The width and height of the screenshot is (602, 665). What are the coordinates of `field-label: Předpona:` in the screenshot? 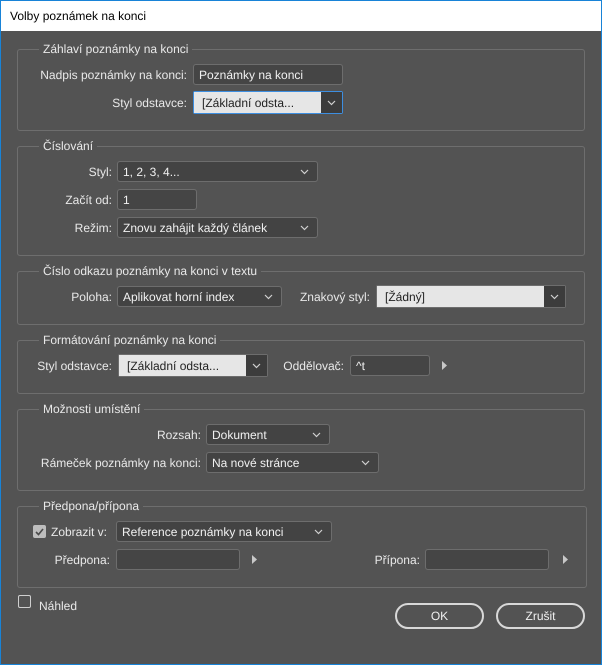 It's located at (82, 560).